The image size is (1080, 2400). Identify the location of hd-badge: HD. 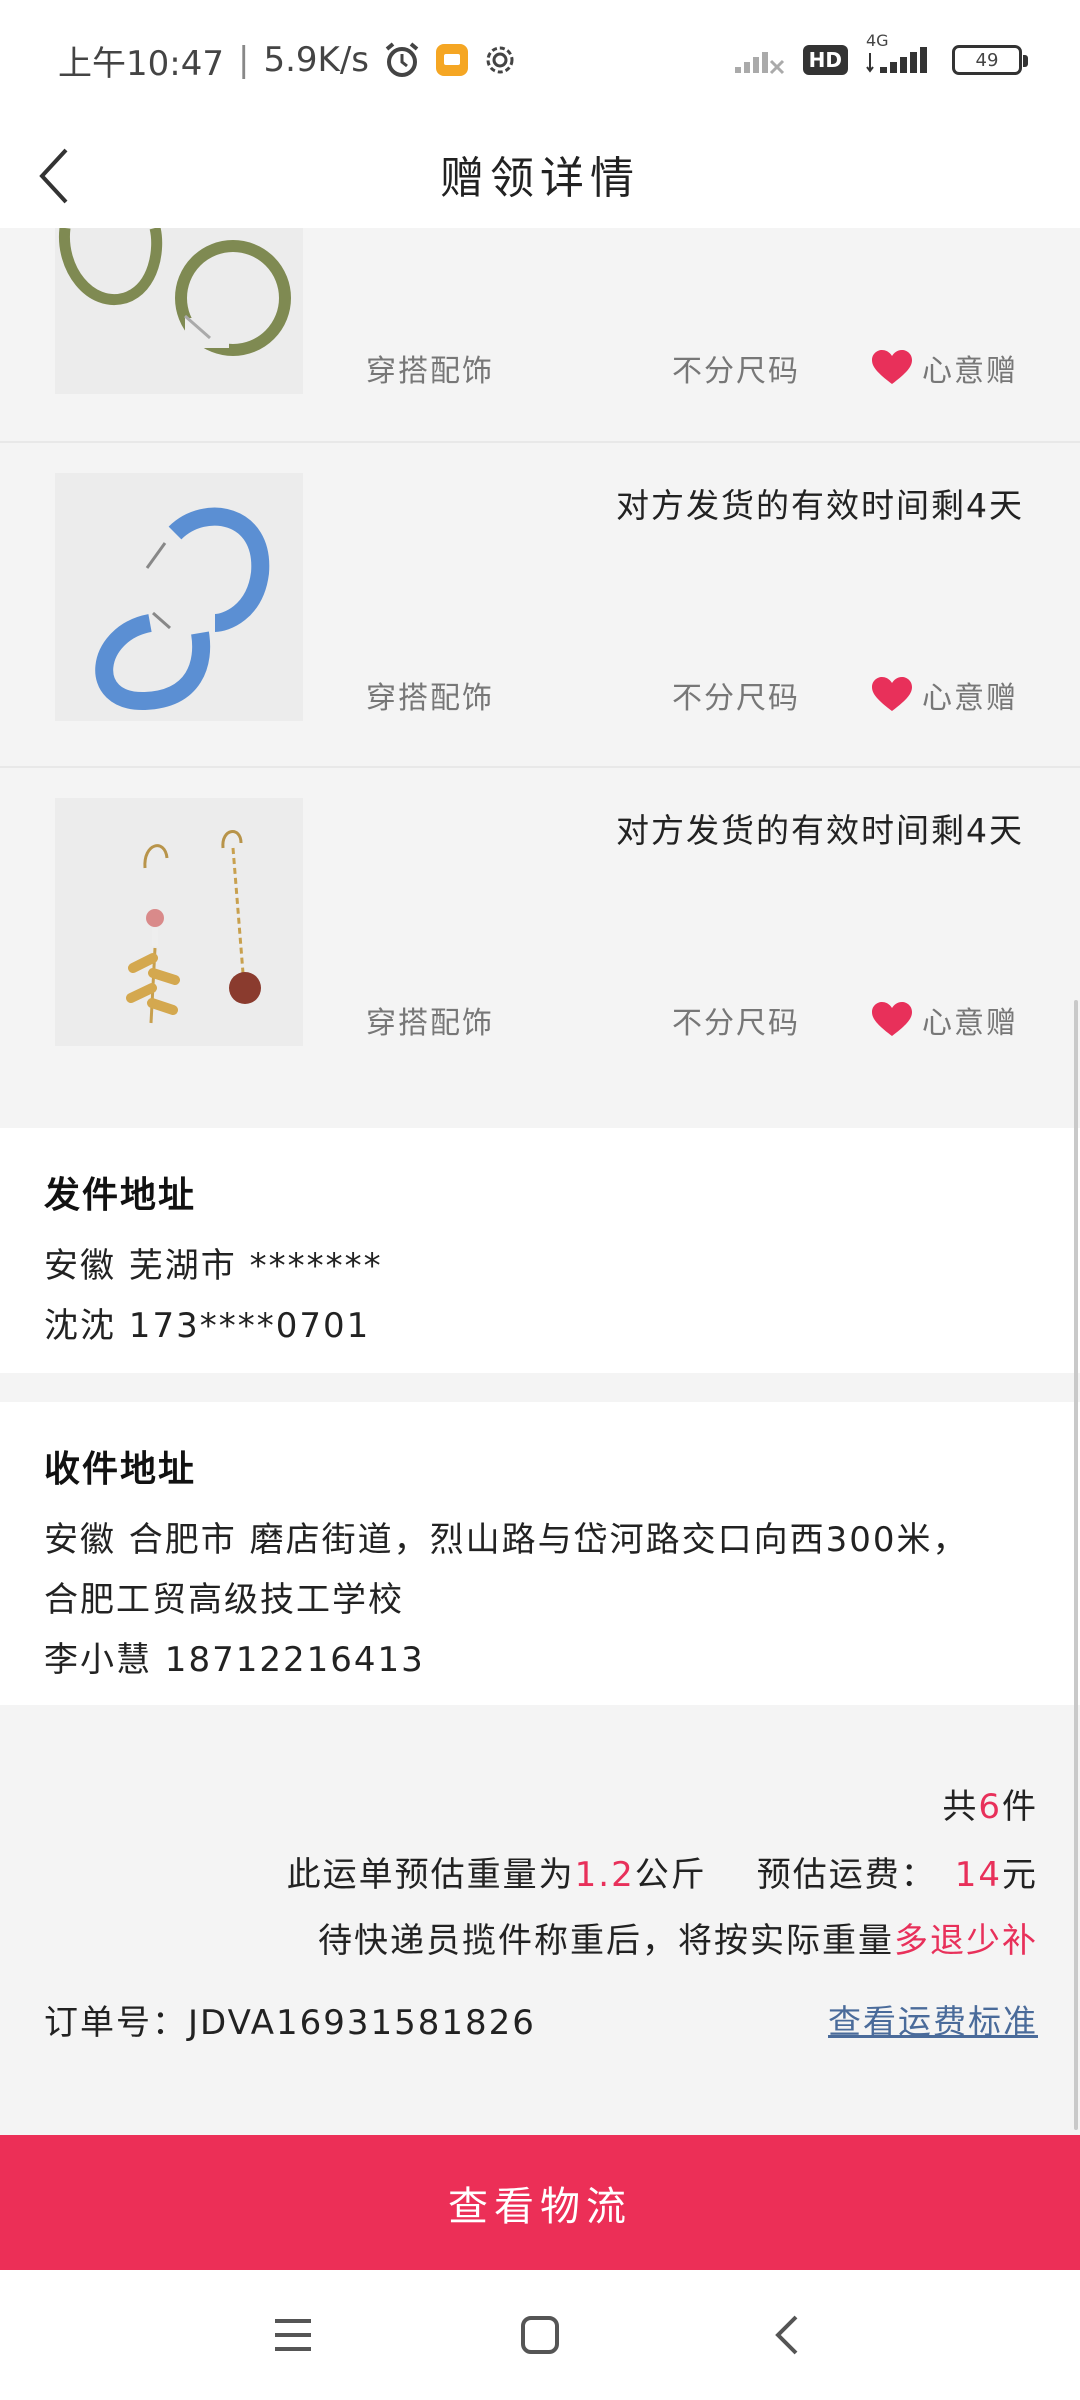
(825, 60).